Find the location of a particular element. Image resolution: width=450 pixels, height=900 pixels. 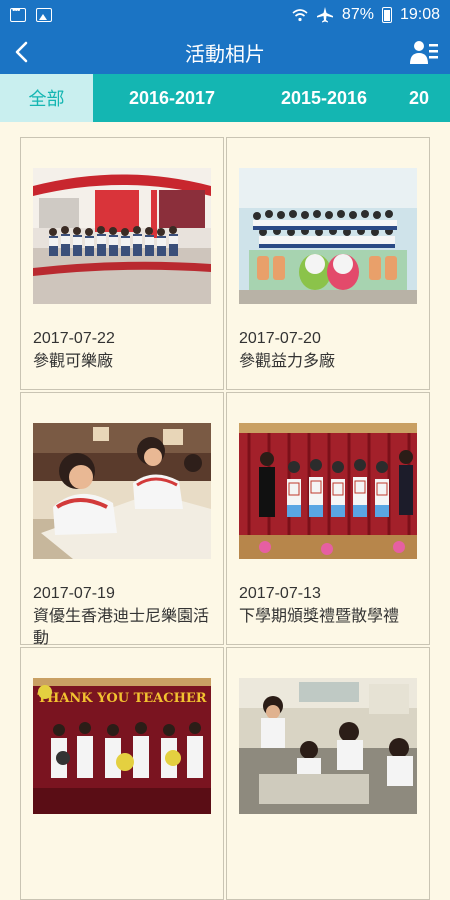

album-card is located at coordinates (328, 773).